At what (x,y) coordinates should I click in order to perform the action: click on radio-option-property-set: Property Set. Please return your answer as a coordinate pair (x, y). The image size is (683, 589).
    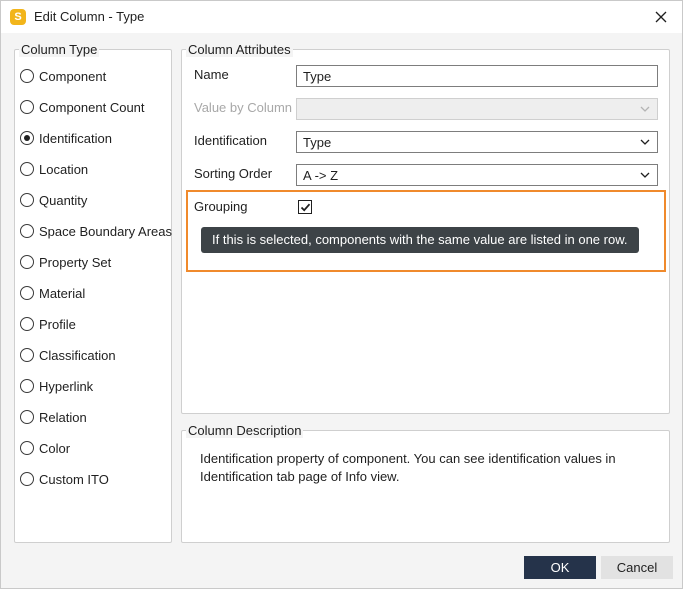
    Looking at the image, I should click on (65, 262).